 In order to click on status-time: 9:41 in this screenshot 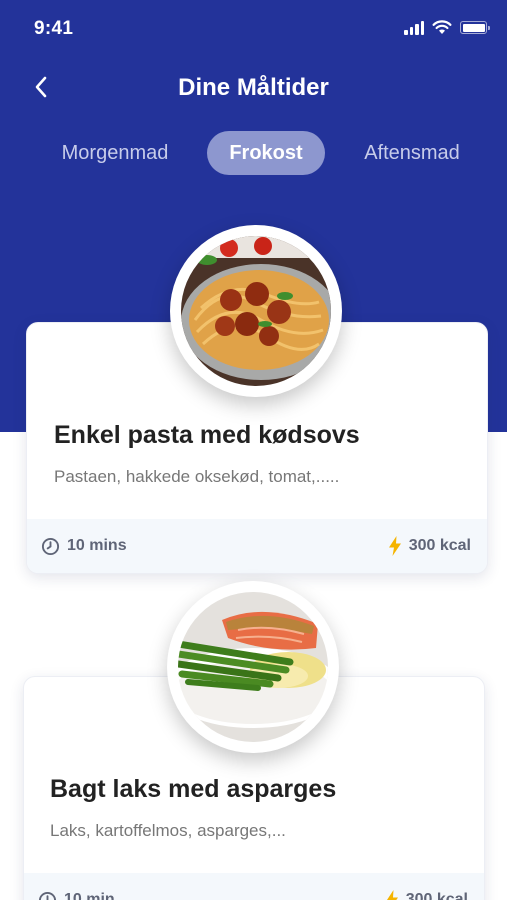, I will do `click(54, 28)`.